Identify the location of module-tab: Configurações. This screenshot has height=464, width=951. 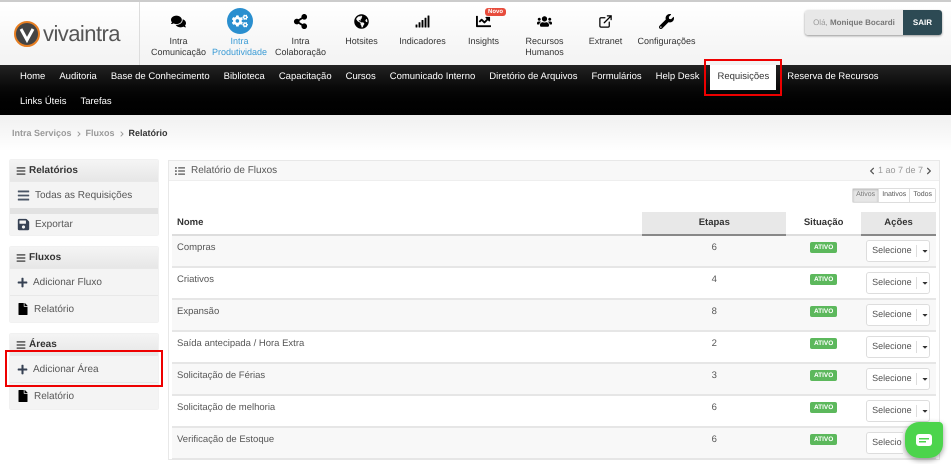
(666, 24).